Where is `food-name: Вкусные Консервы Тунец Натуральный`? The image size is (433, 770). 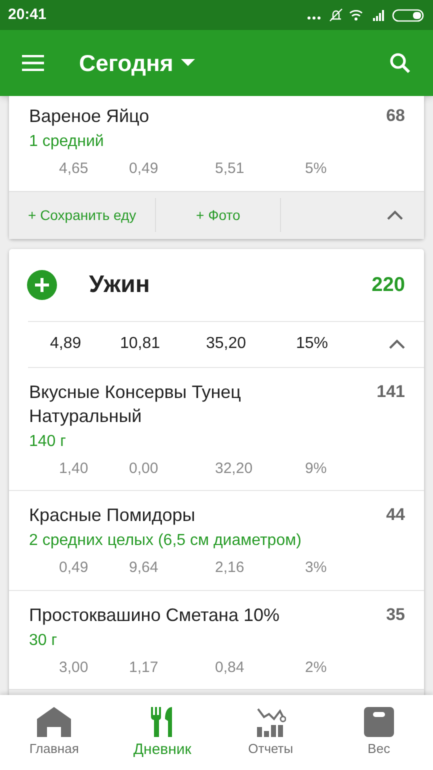
food-name: Вкусные Консервы Тунец Натуральный is located at coordinates (135, 404).